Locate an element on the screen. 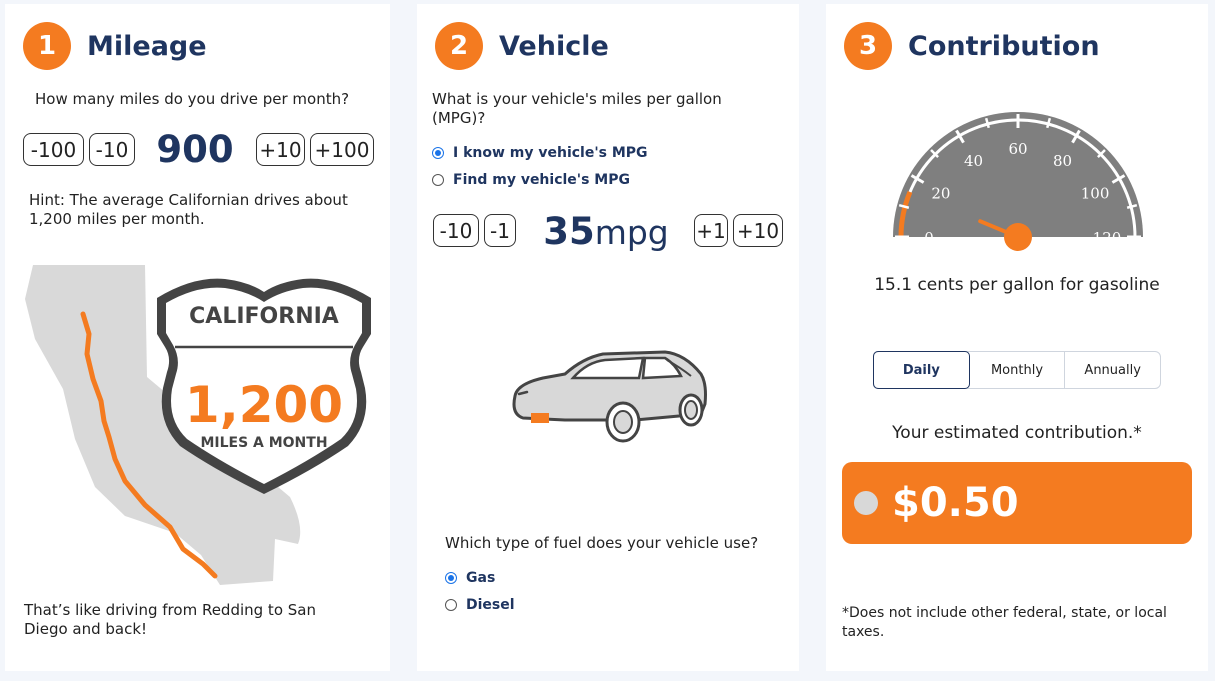  radio-label: Find my vehicle's MPG is located at coordinates (541, 180).